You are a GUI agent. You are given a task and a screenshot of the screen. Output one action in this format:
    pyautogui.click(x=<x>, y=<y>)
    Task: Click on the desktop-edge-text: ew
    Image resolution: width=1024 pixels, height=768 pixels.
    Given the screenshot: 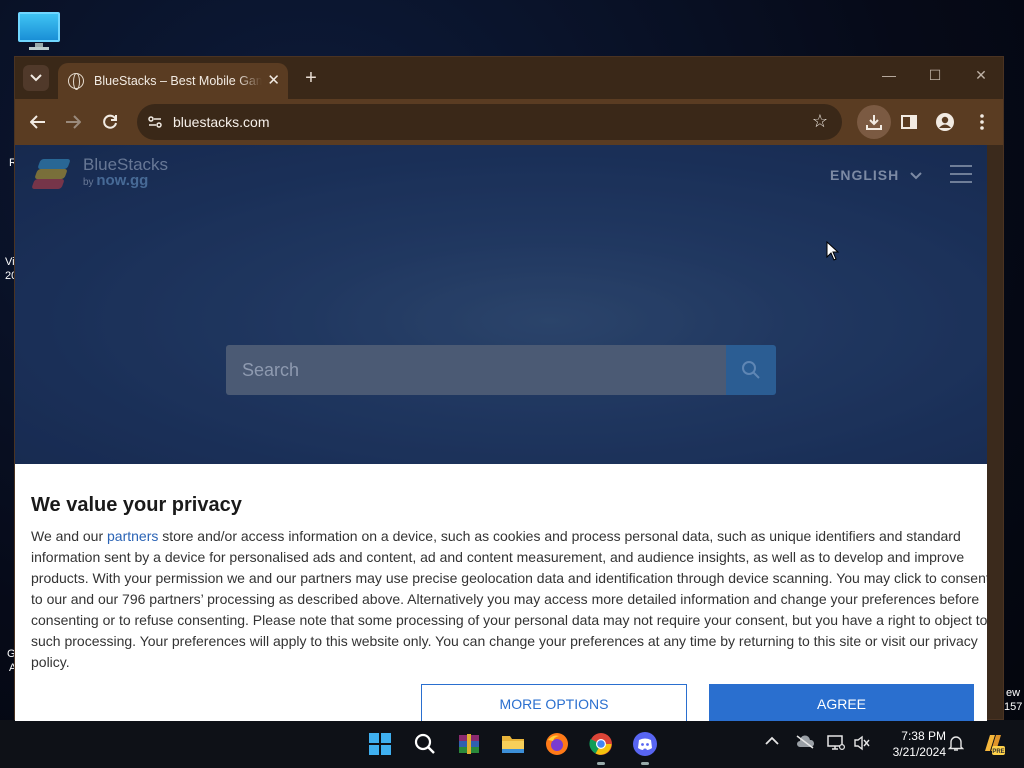 What is the action you would take?
    pyautogui.click(x=1013, y=693)
    